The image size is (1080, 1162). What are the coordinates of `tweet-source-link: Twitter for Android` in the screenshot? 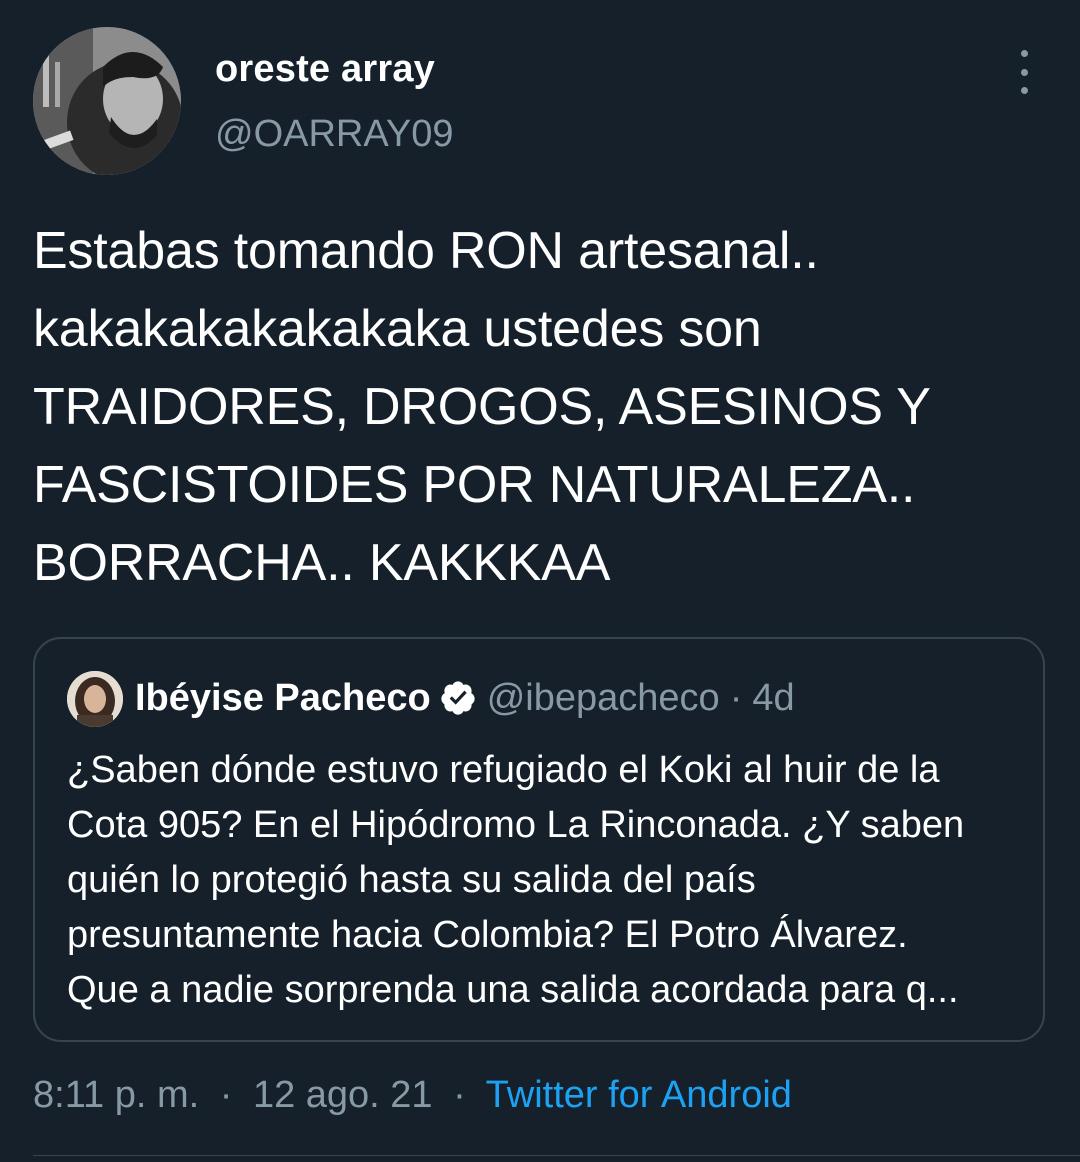 It's located at (639, 1095).